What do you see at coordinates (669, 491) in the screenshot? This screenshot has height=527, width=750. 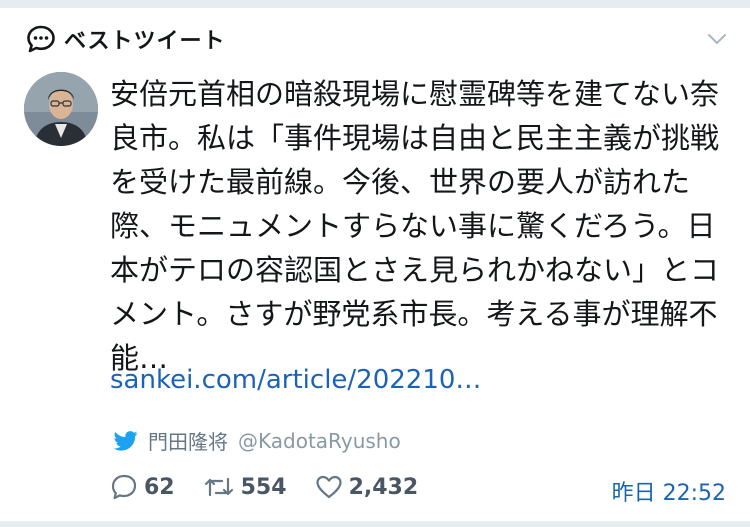 I see `tweet-timestamp: 昨日 22:52` at bounding box center [669, 491].